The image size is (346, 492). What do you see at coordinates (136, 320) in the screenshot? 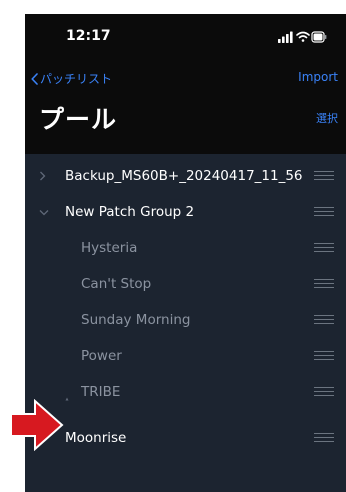
I see `patch-name: Sunday Morning` at bounding box center [136, 320].